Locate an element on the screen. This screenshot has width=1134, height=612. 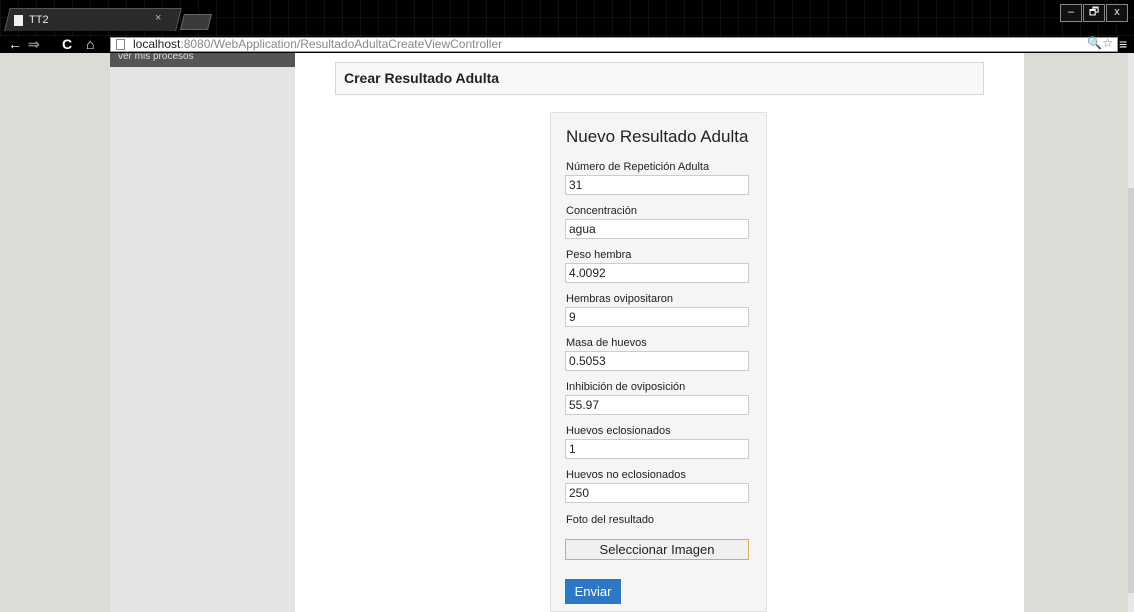
field-label-masa-huevos: Masa de huevos is located at coordinates (606, 343).